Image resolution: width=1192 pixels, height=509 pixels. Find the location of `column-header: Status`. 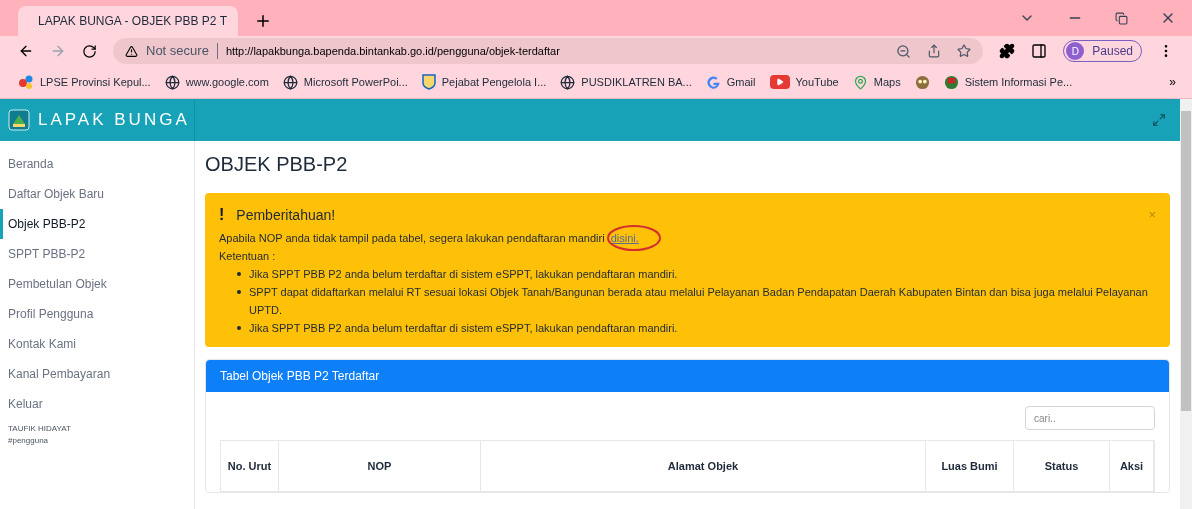

column-header: Status is located at coordinates (1062, 466).